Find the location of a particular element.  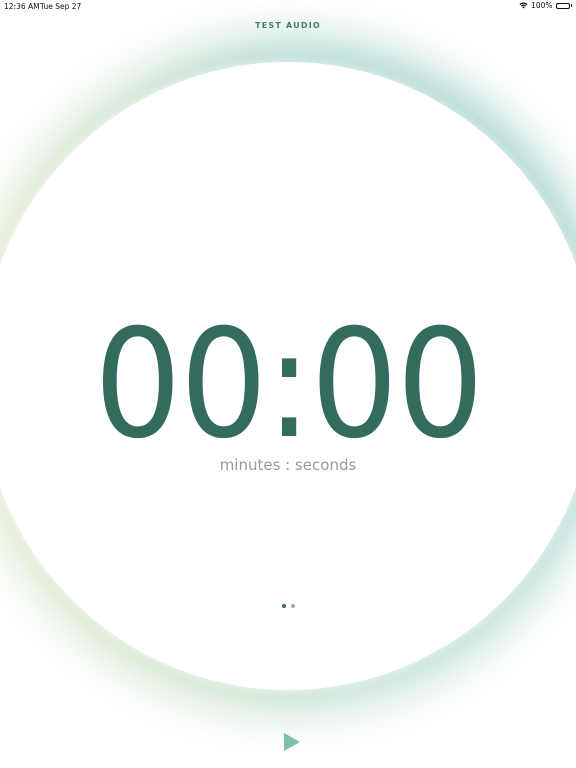

battery-icon is located at coordinates (563, 5).